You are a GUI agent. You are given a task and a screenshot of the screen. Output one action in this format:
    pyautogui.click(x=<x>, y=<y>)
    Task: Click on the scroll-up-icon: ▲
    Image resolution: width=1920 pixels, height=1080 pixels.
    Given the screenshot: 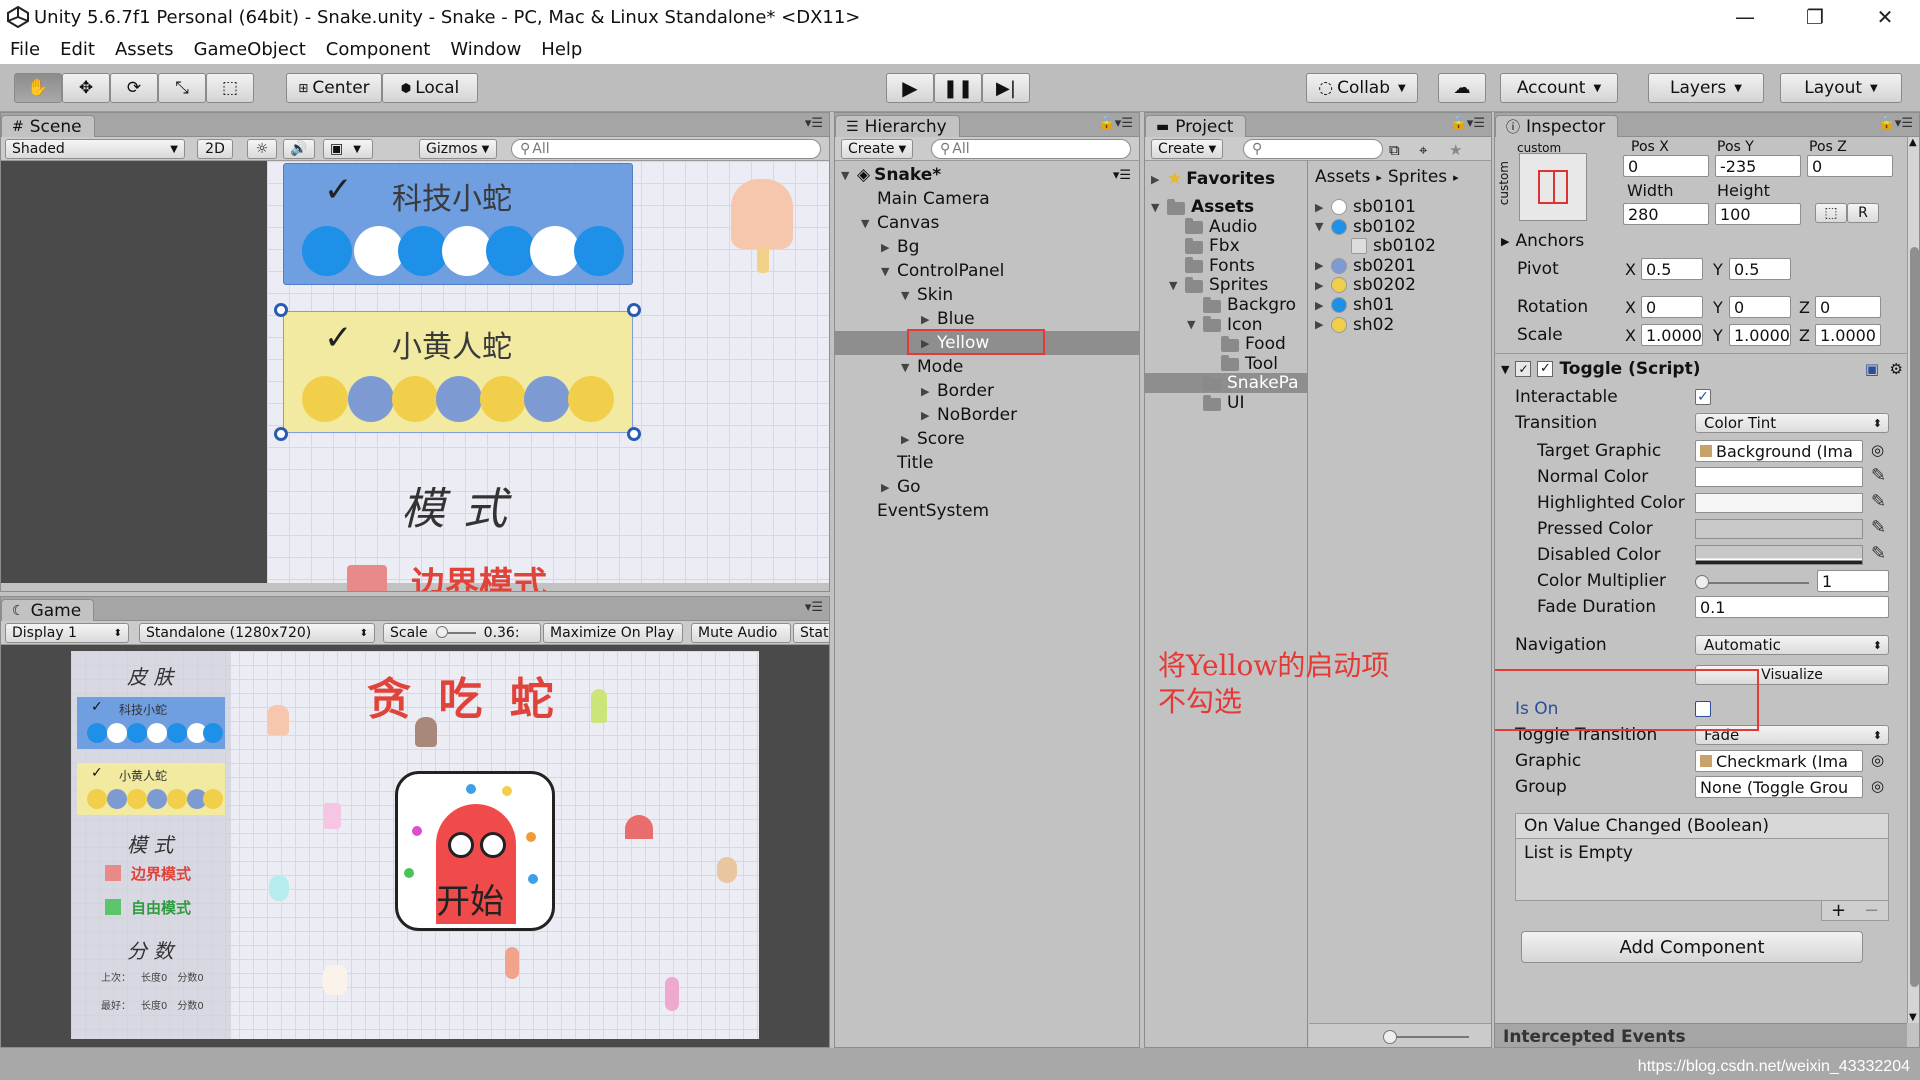 What is the action you would take?
    pyautogui.click(x=1913, y=142)
    